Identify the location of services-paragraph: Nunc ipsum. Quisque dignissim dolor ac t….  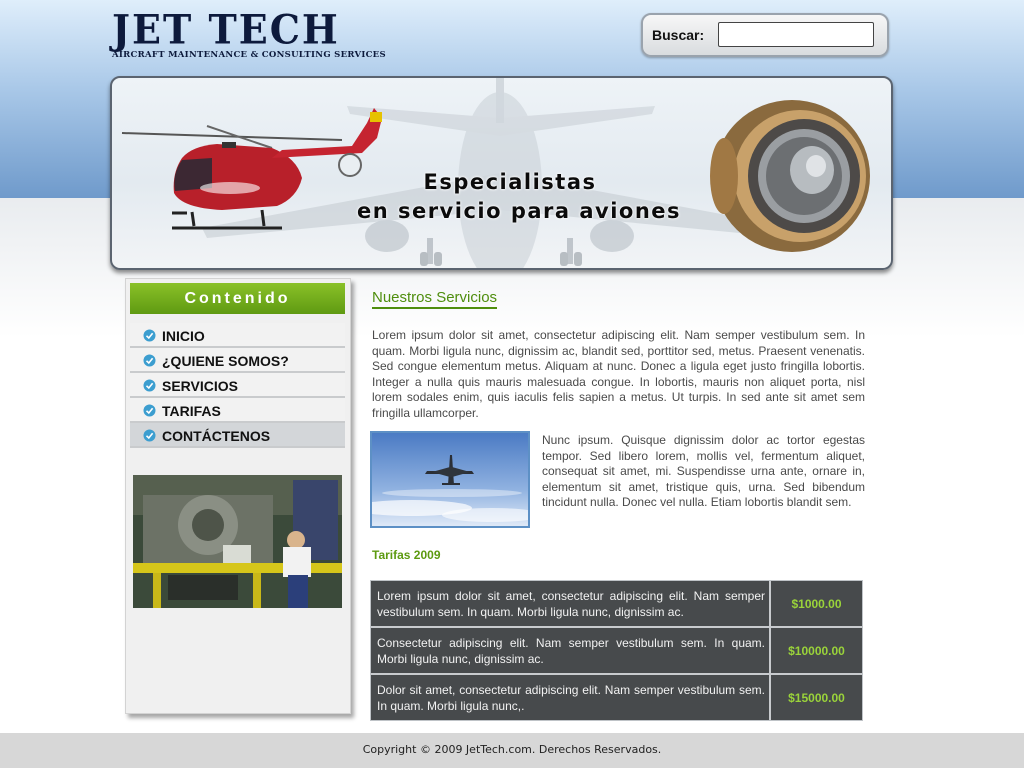
(703, 471).